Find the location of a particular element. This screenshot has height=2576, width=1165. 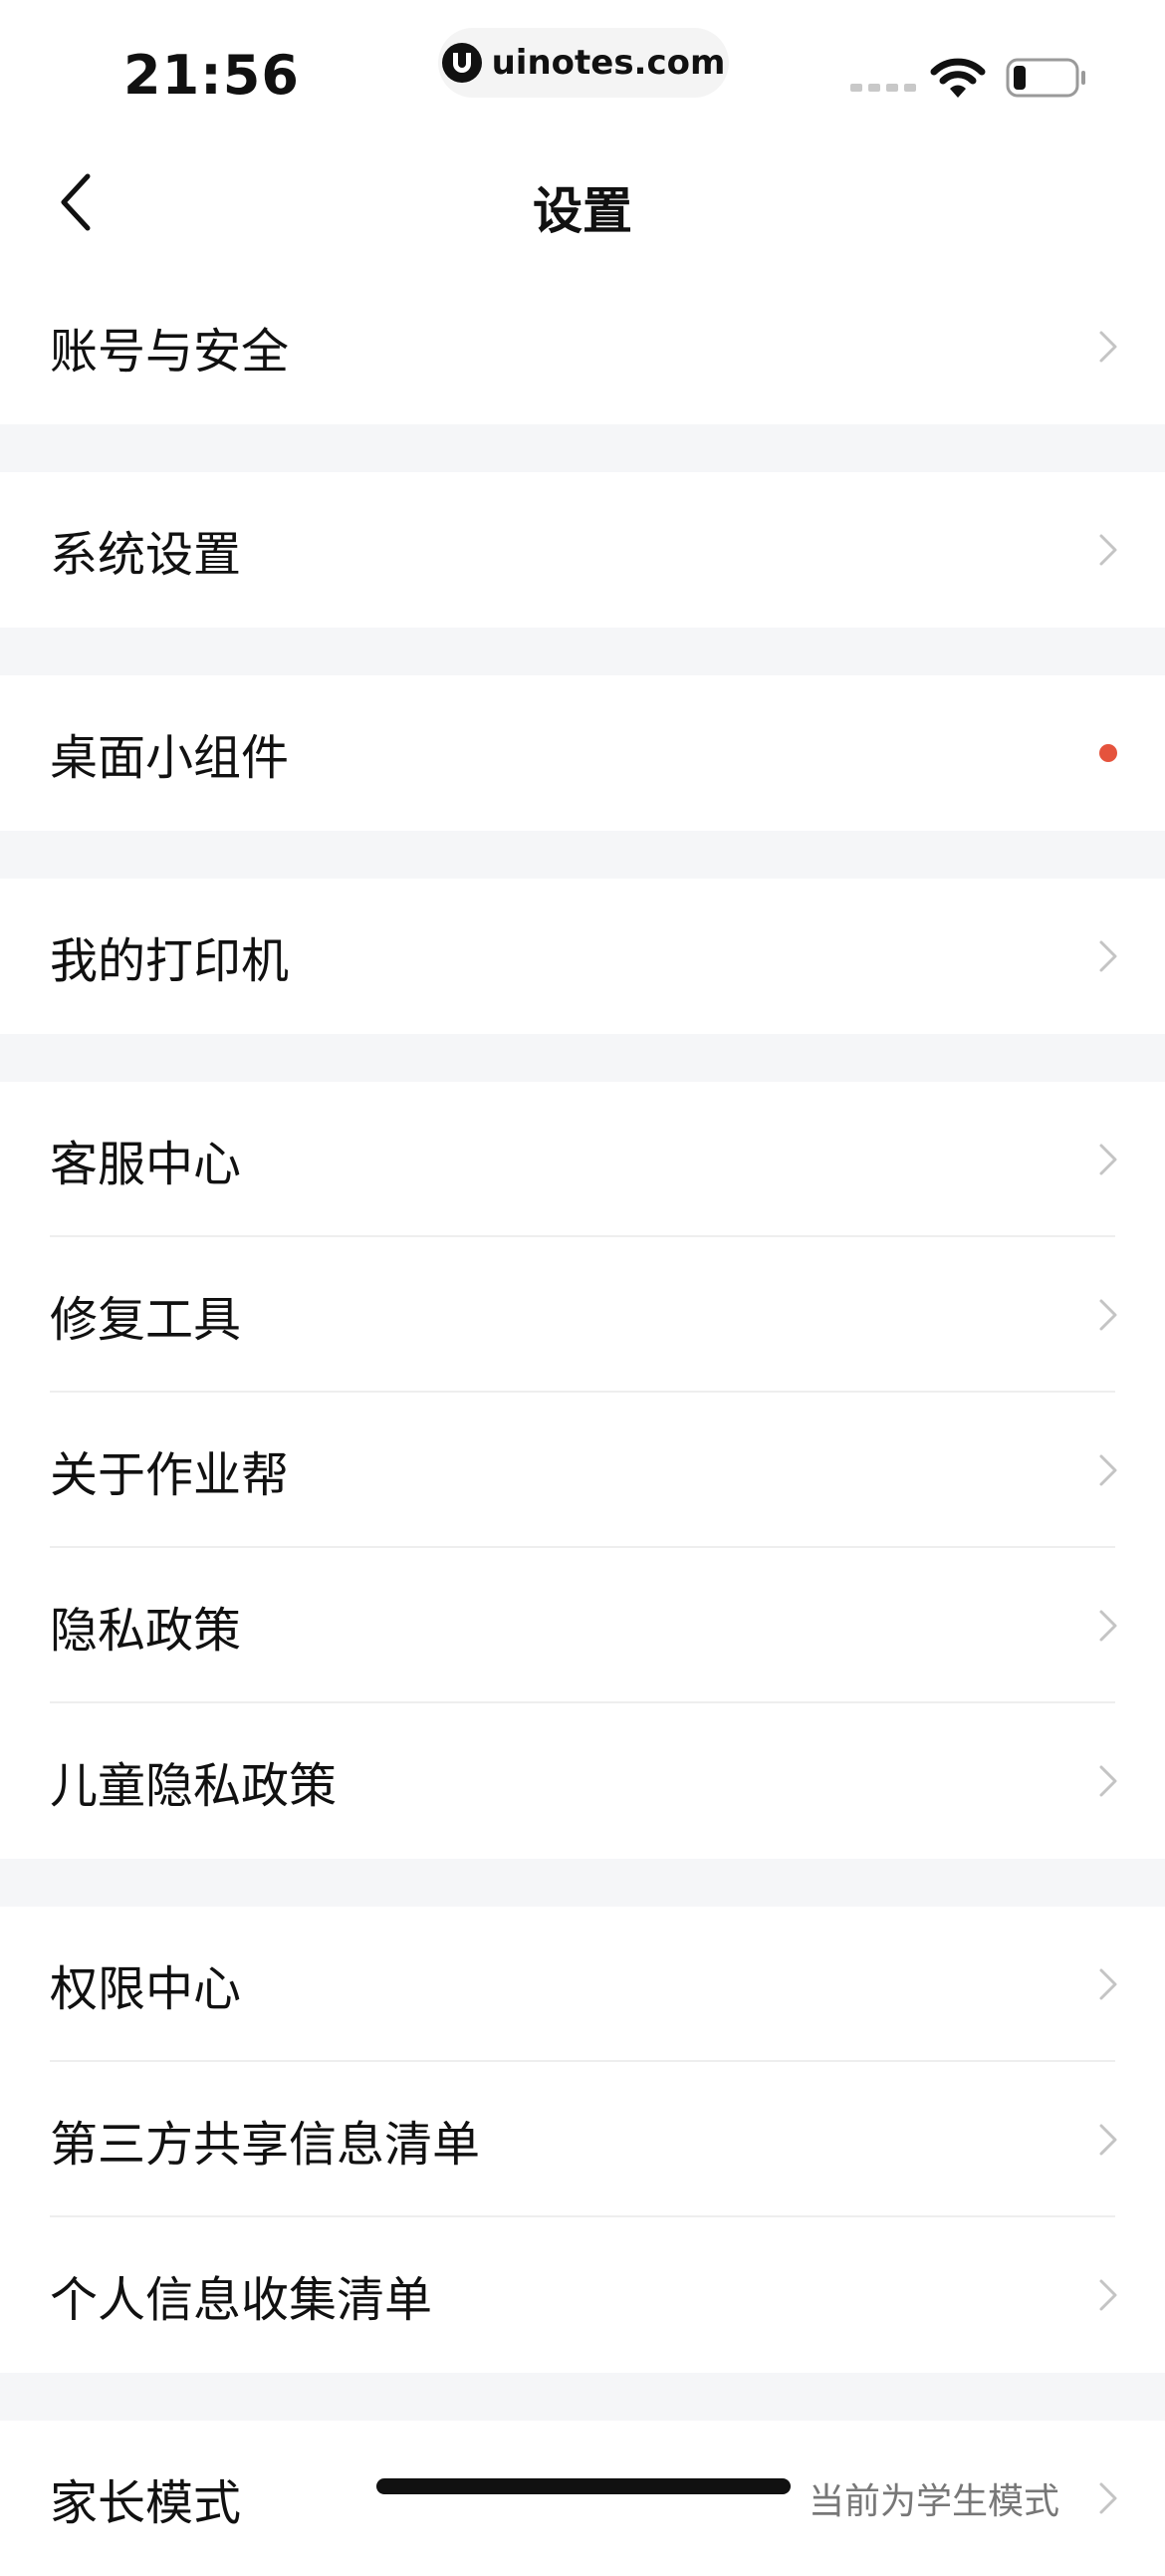

setting-item-label: 个人信息收集清单 is located at coordinates (242, 2300).